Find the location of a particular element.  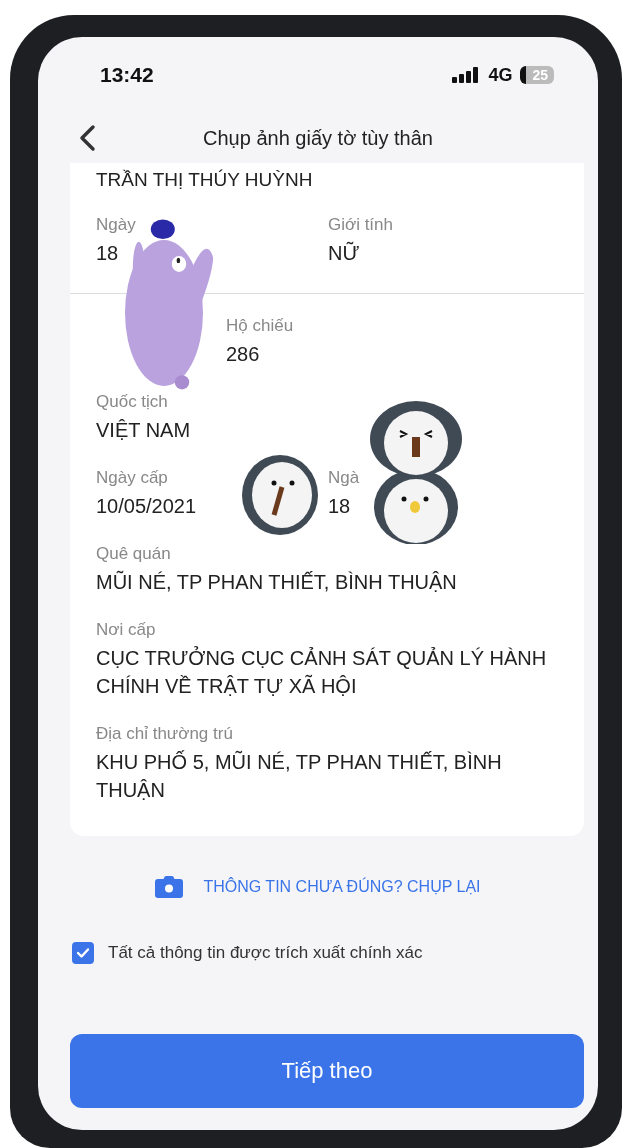

network-label: 4G is located at coordinates (500, 75).